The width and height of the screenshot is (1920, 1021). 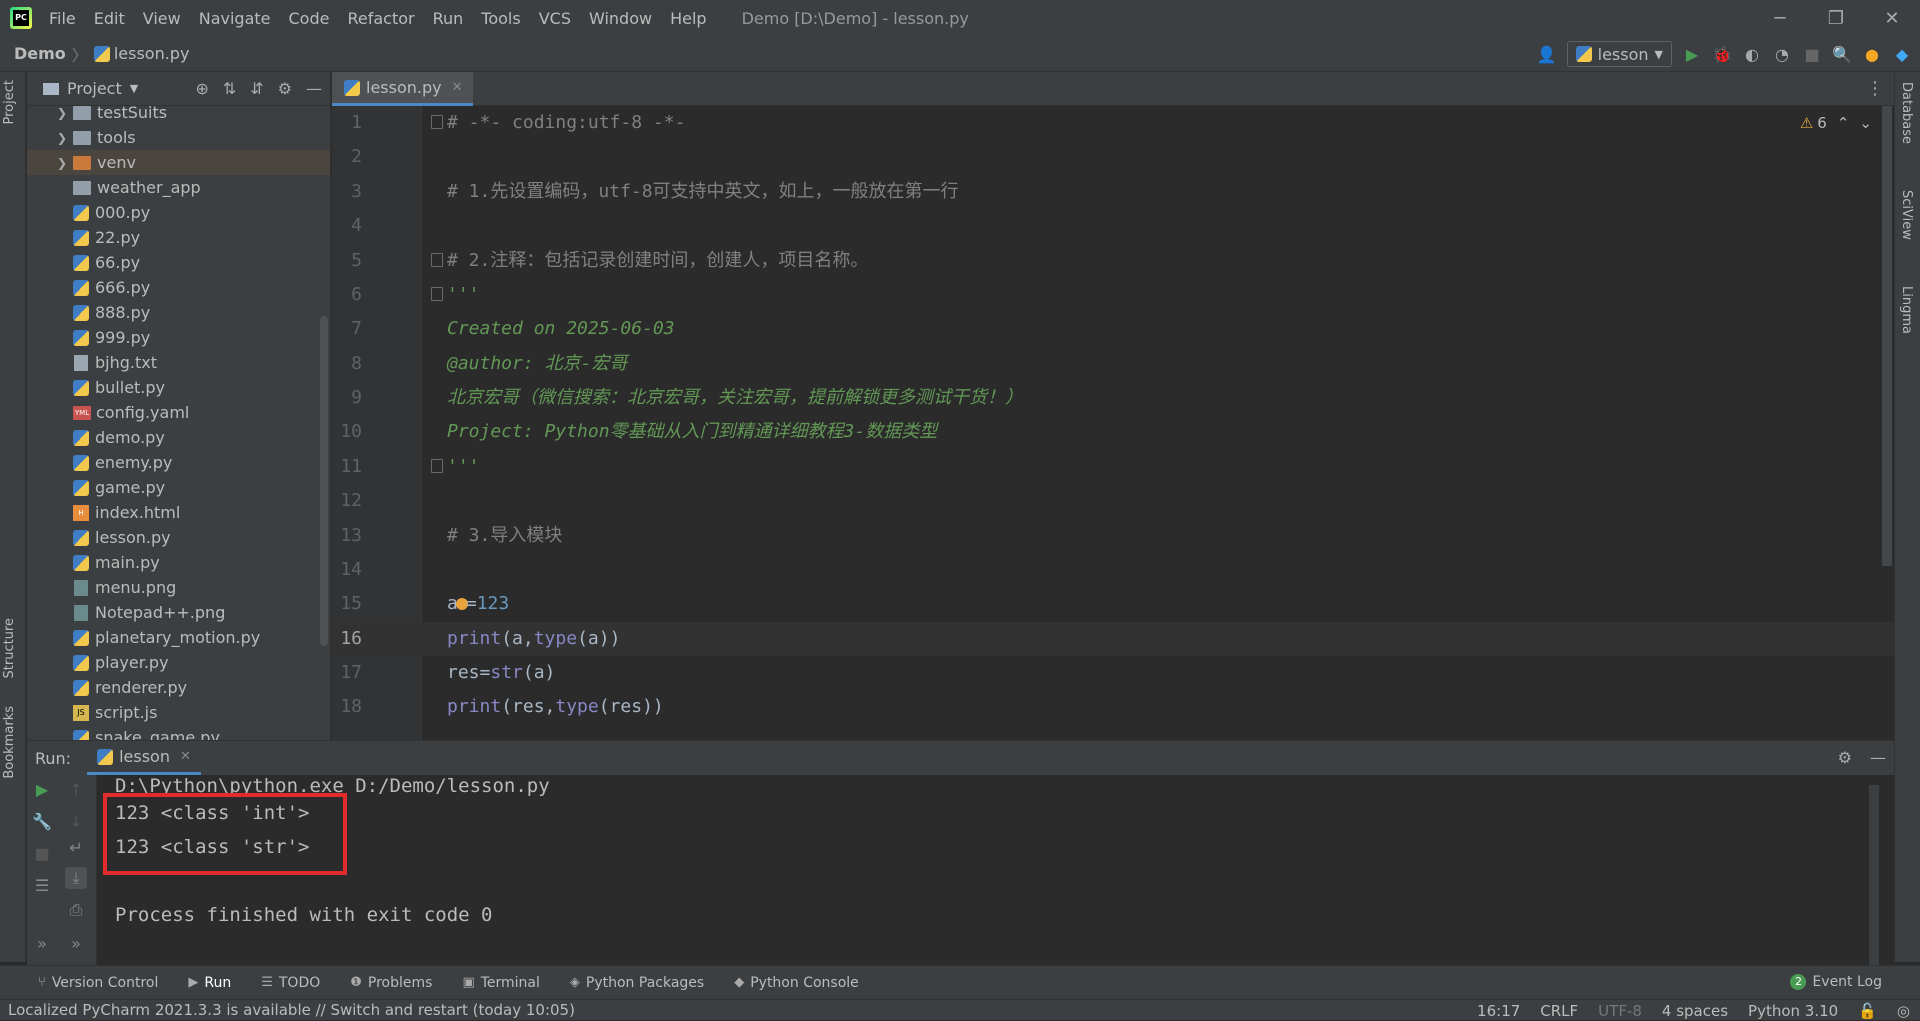 I want to click on tree-item: 66.py, so click(x=178, y=262).